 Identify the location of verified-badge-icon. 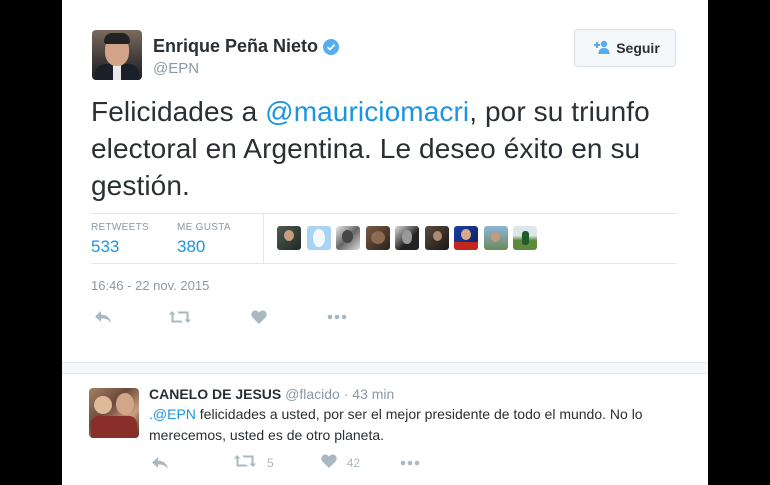
(331, 46).